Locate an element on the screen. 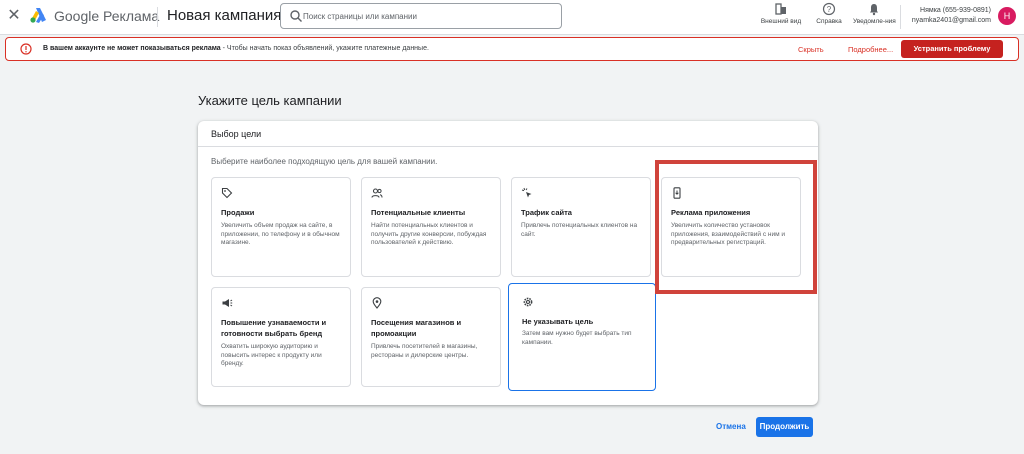 Image resolution: width=1024 pixels, height=454 pixels. goal-title: Не указывать цель is located at coordinates (558, 321).